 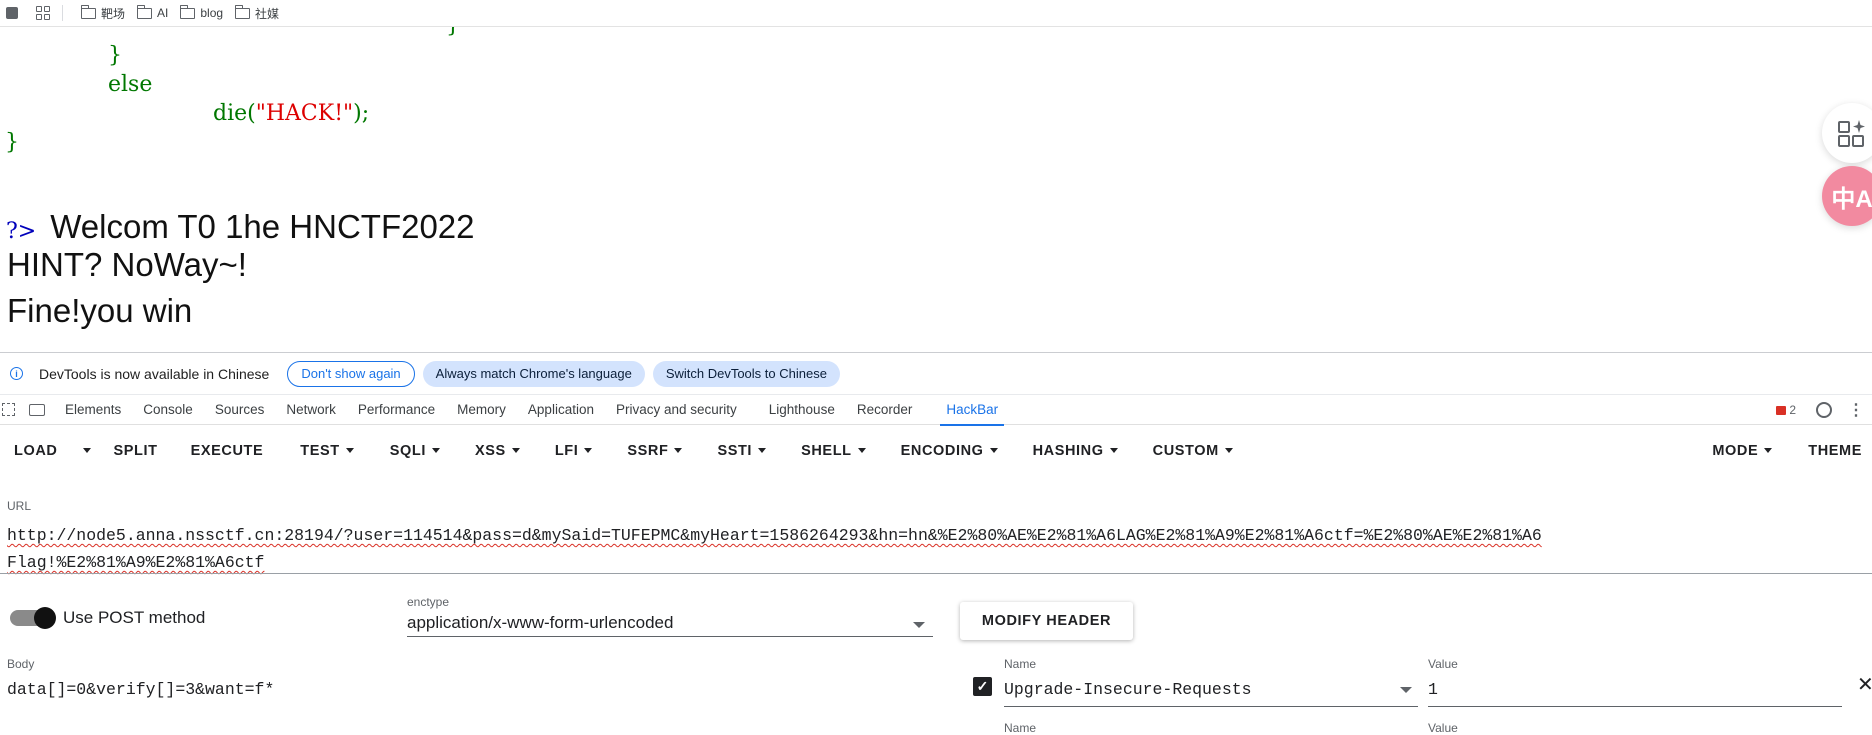 What do you see at coordinates (1847, 196) in the screenshot?
I see `translate-button: 中A` at bounding box center [1847, 196].